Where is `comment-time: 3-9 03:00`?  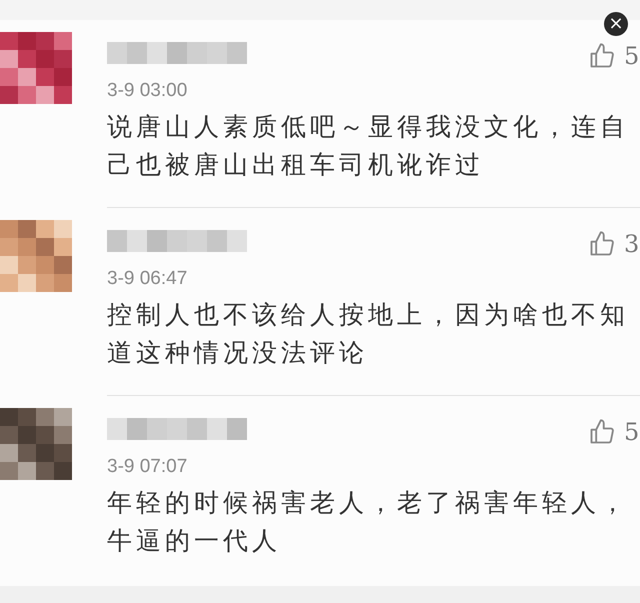
comment-time: 3-9 03:00 is located at coordinates (147, 91).